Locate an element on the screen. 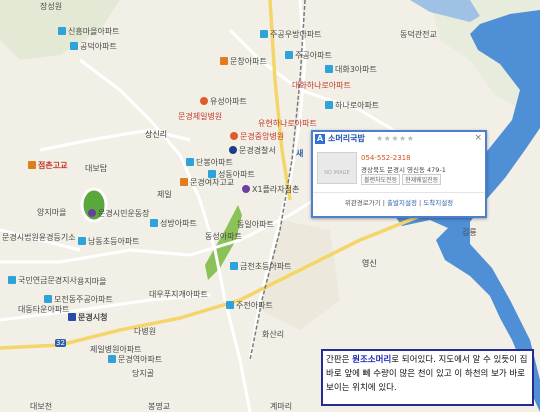  place-label: 용지마을 is located at coordinates (92, 281).